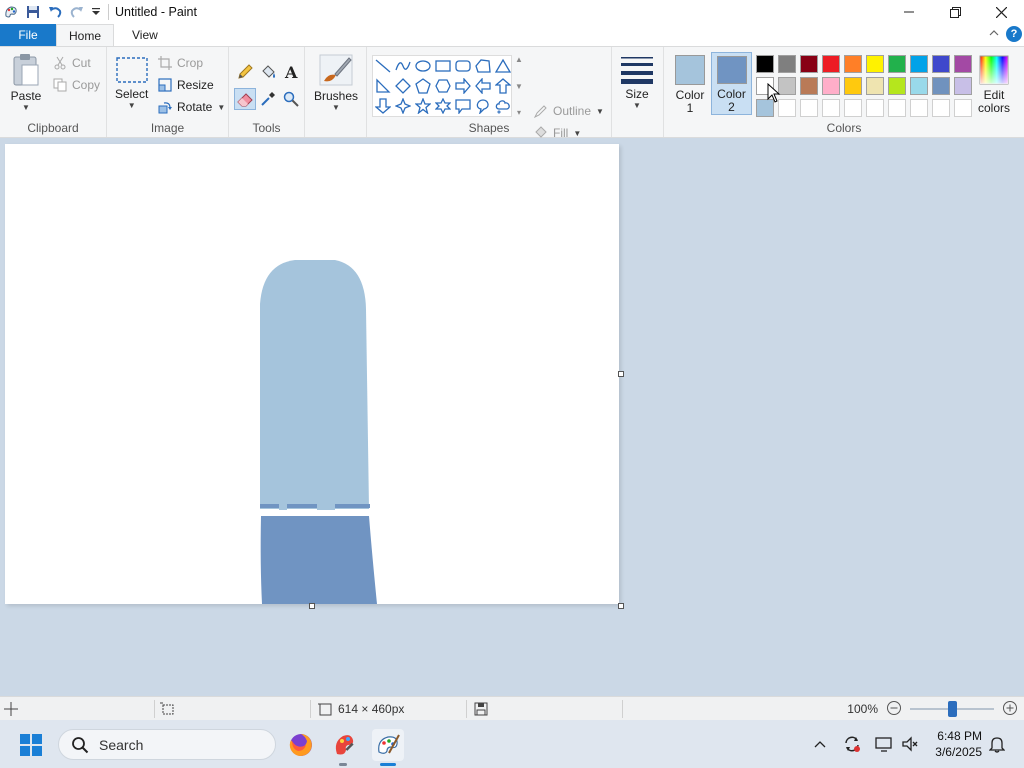  What do you see at coordinates (245, 99) in the screenshot?
I see `eraser-tool` at bounding box center [245, 99].